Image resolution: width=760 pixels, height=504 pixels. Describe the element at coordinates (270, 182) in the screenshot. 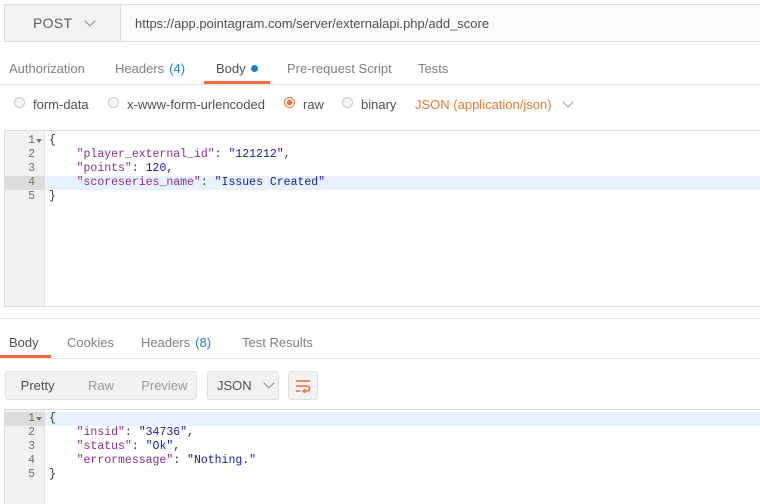

I see `json-value: "Issues Created"` at that location.